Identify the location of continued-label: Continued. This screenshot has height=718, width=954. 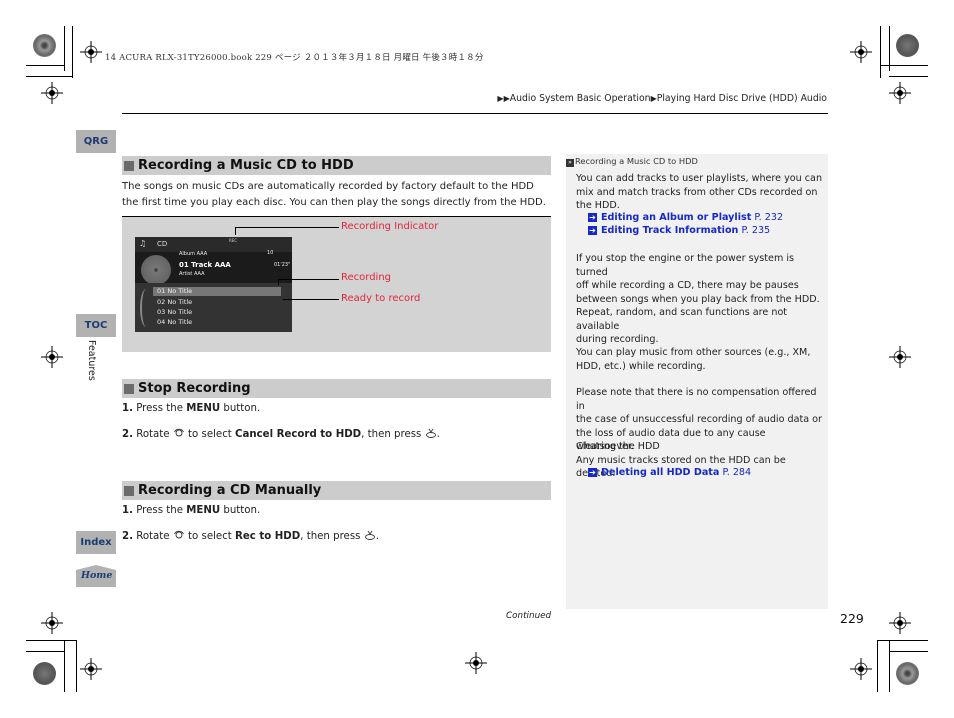
(529, 616).